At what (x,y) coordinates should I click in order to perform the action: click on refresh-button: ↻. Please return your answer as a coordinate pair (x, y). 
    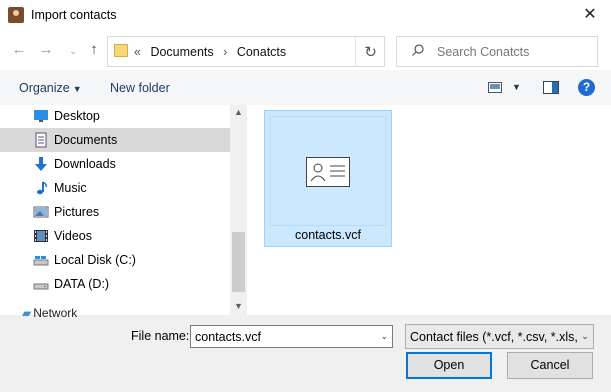
    Looking at the image, I should click on (370, 52).